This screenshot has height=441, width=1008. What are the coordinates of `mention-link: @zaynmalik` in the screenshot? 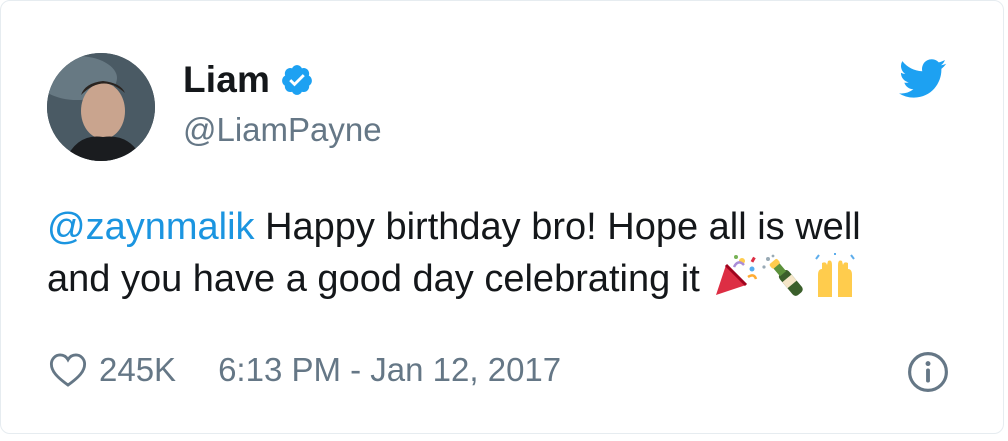 It's located at (151, 227).